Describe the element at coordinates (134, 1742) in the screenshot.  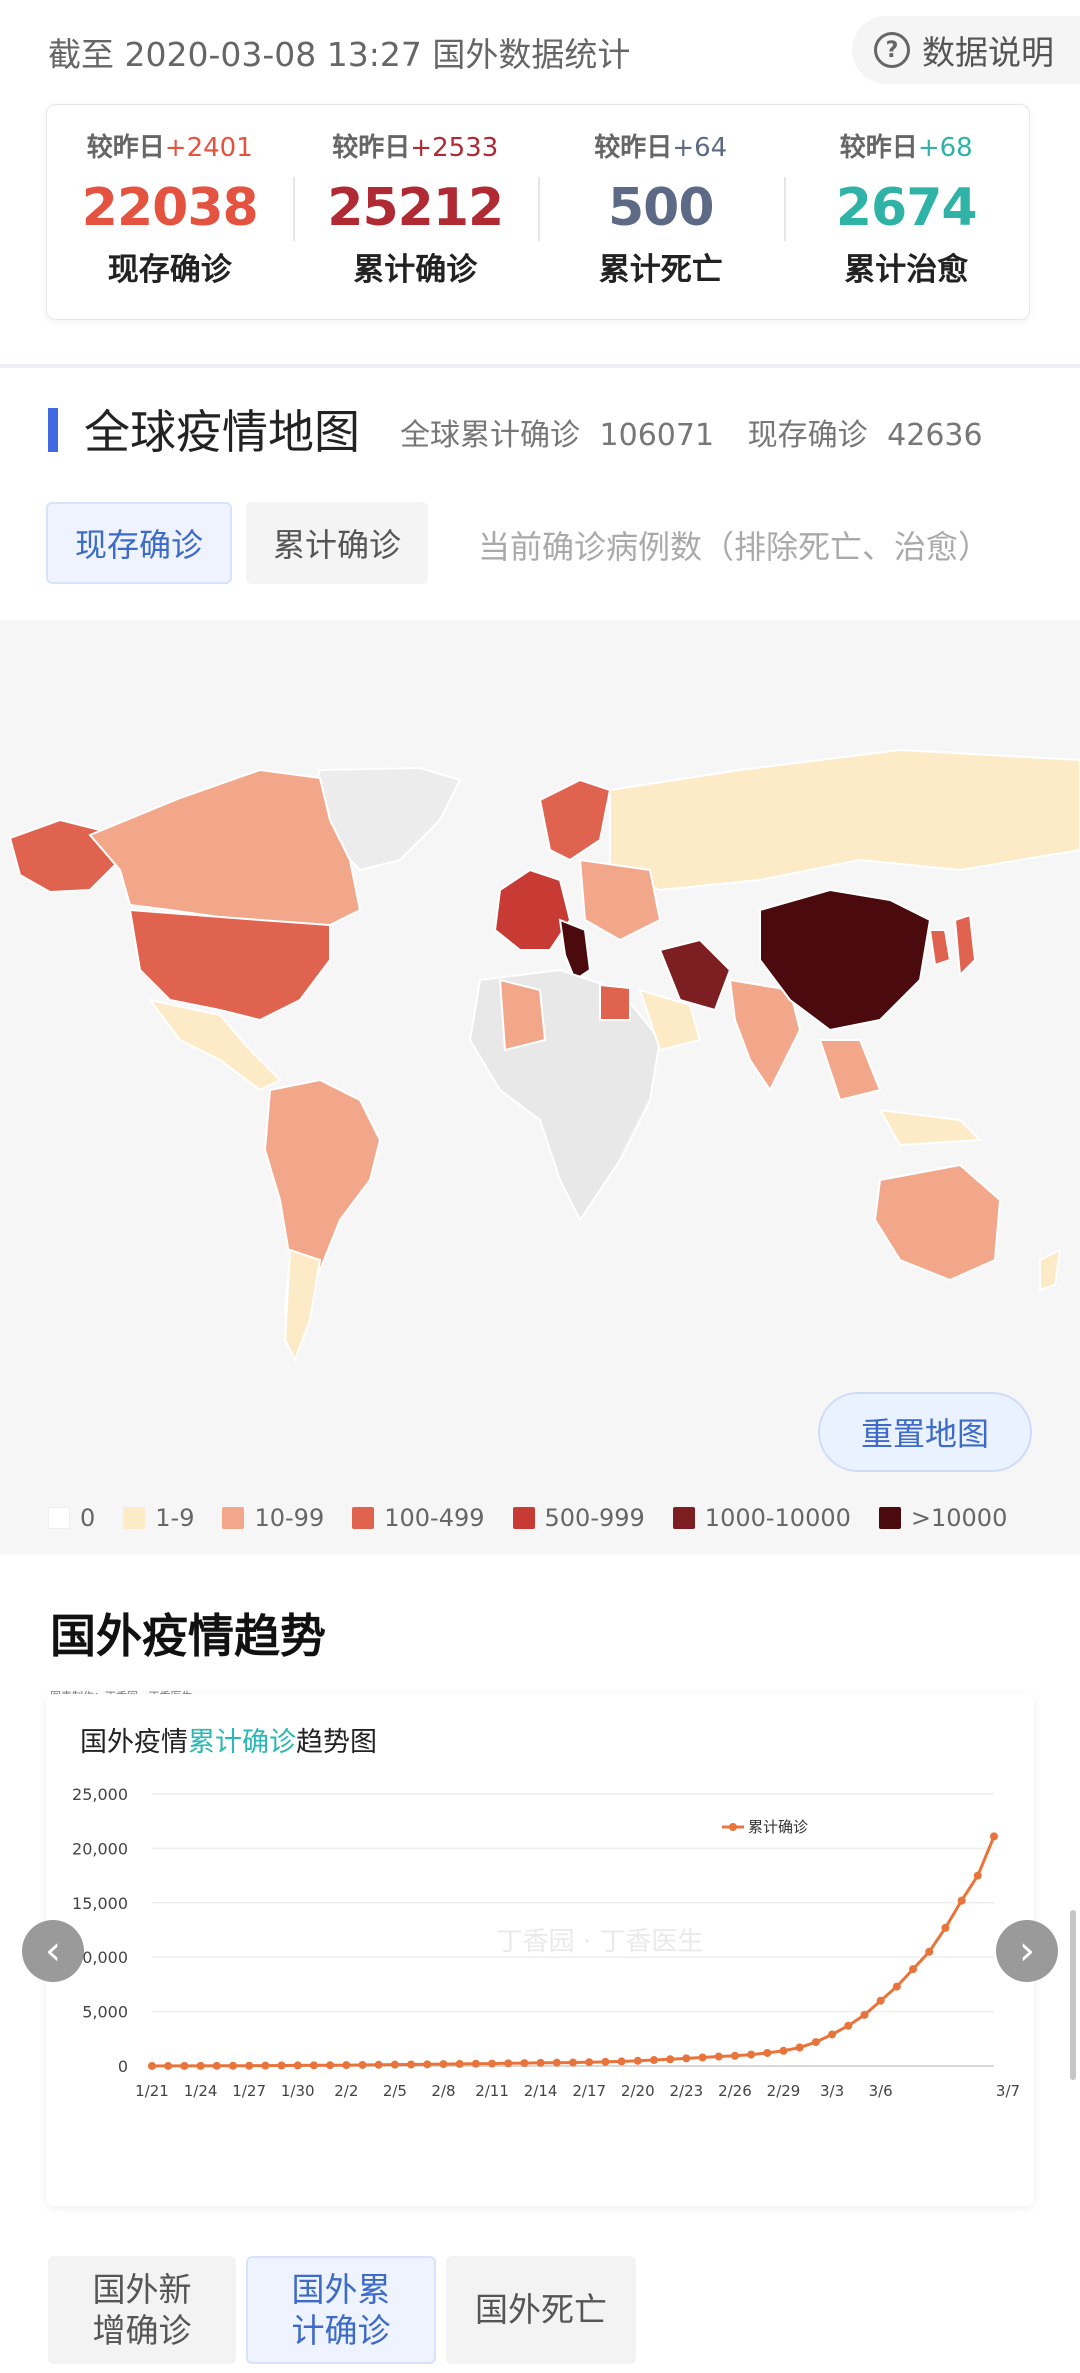
I see `chart-title-prefix: 国外疫情` at that location.